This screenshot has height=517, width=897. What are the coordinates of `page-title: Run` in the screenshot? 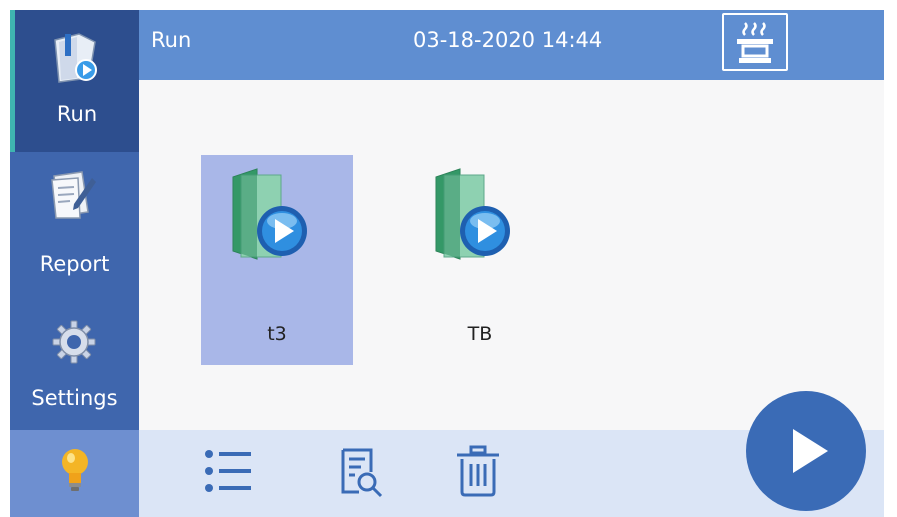 It's located at (171, 40).